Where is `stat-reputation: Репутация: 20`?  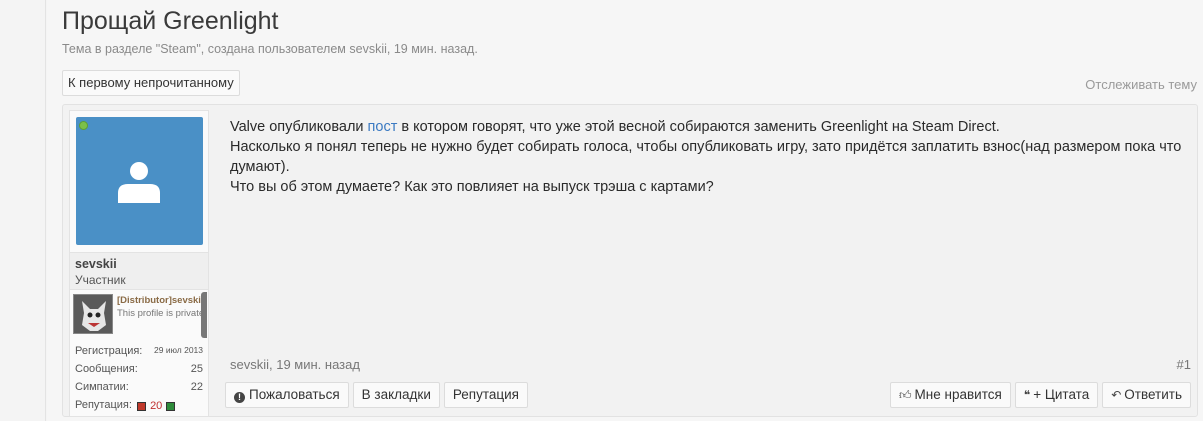 stat-reputation: Репутация: 20 is located at coordinates (139, 408).